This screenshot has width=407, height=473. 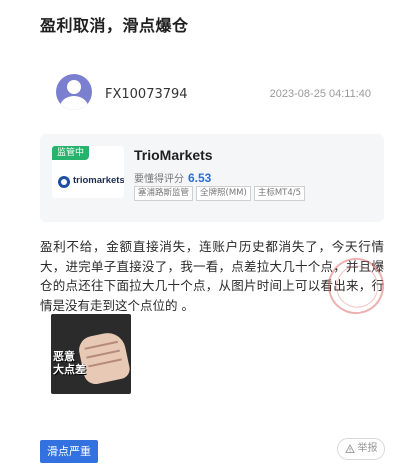 I want to click on alert-icon, so click(x=349, y=449).